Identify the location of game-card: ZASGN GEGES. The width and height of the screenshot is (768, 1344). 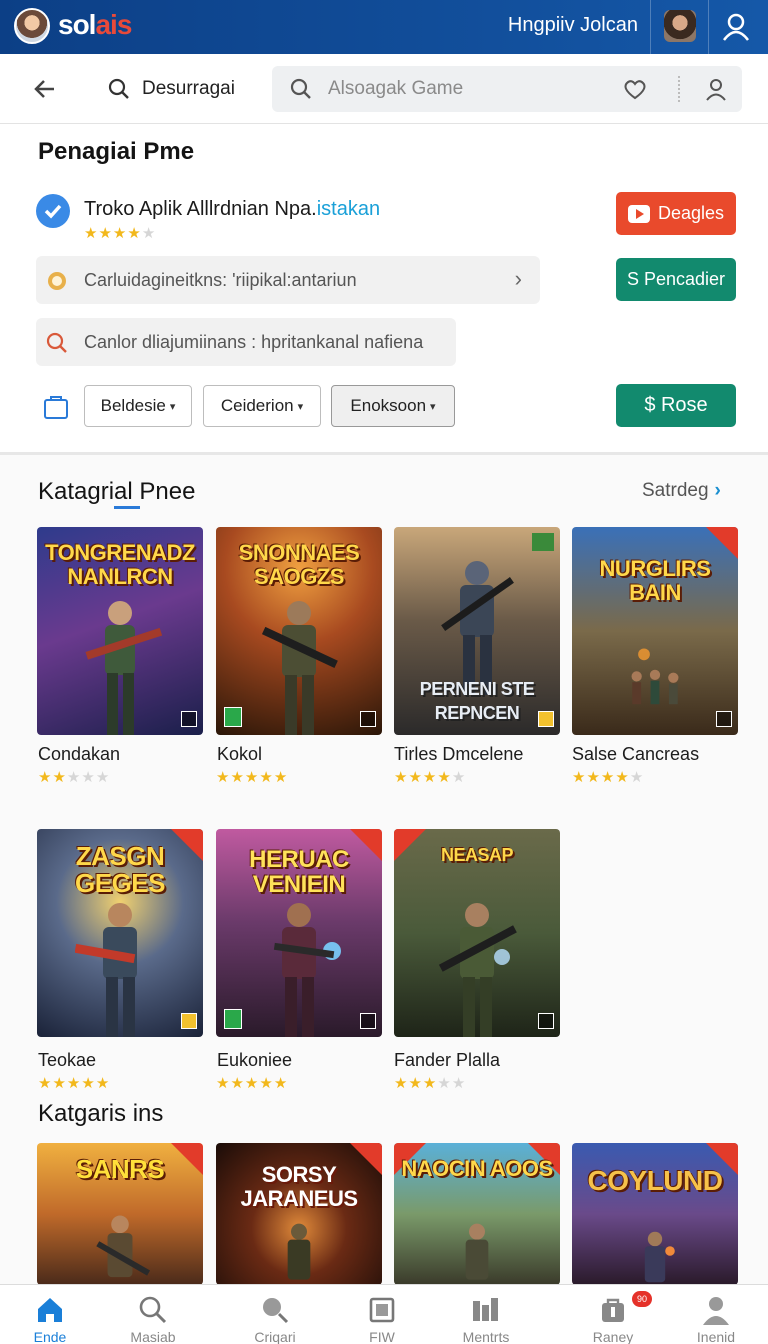
(120, 933).